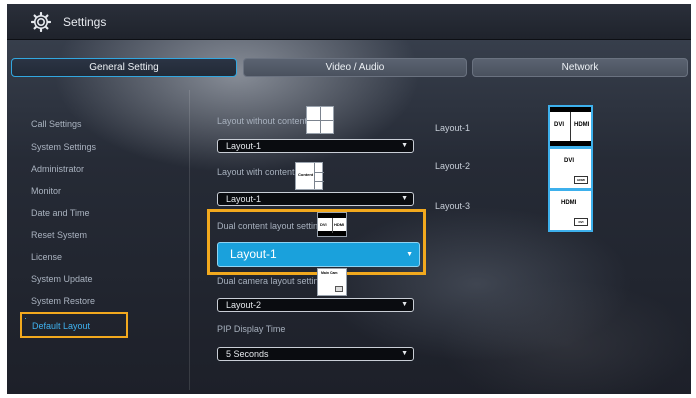 The image size is (696, 398). Describe the element at coordinates (570, 168) in the screenshot. I see `layout-2-preview: DVI HDMI` at that location.